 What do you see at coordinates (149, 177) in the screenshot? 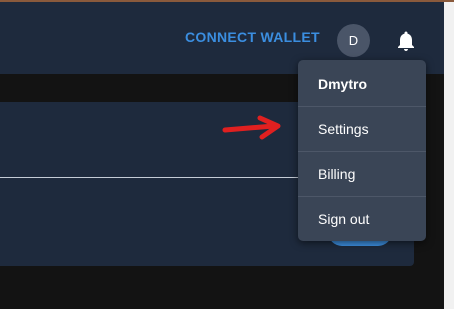
I see `card-divider` at bounding box center [149, 177].